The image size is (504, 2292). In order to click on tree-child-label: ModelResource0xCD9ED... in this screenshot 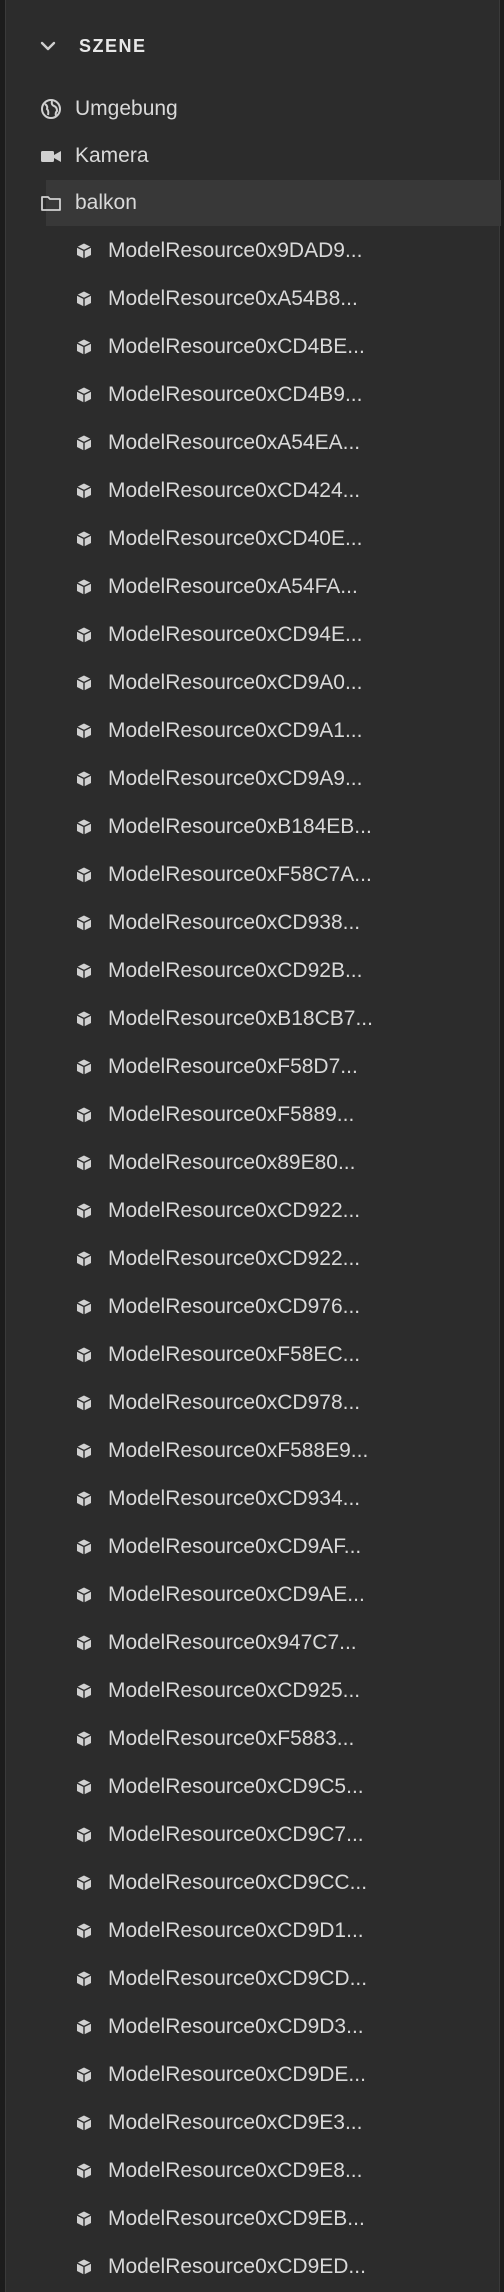, I will do `click(237, 2266)`.